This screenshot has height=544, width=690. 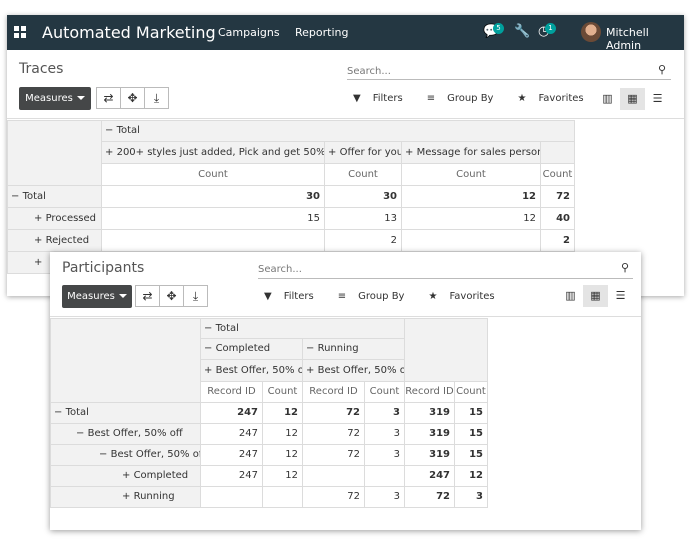 What do you see at coordinates (591, 32) in the screenshot?
I see `user-avatar` at bounding box center [591, 32].